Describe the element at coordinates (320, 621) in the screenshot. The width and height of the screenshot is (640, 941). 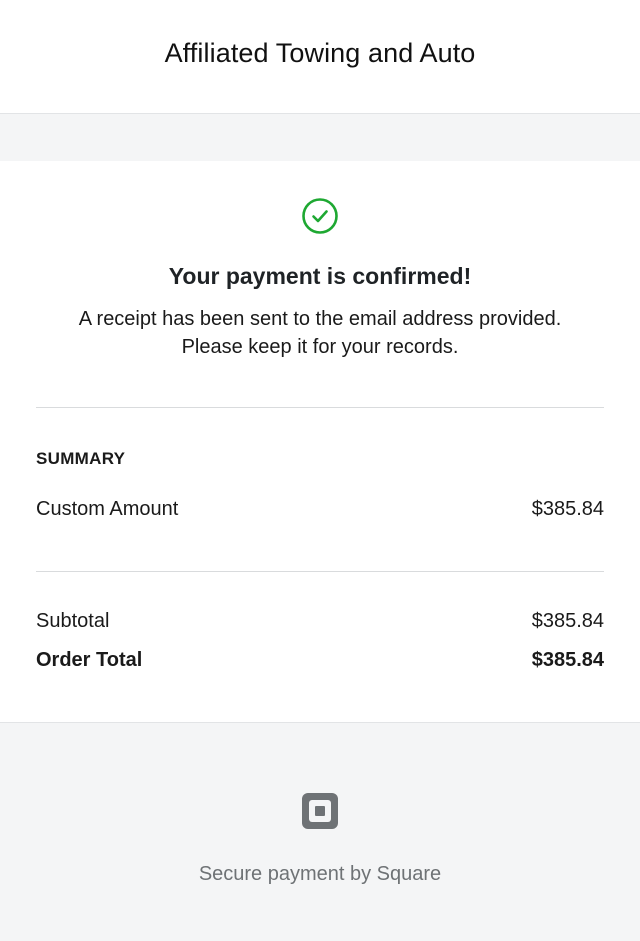
I see `subtotal-row: Subtotal $385.84` at that location.